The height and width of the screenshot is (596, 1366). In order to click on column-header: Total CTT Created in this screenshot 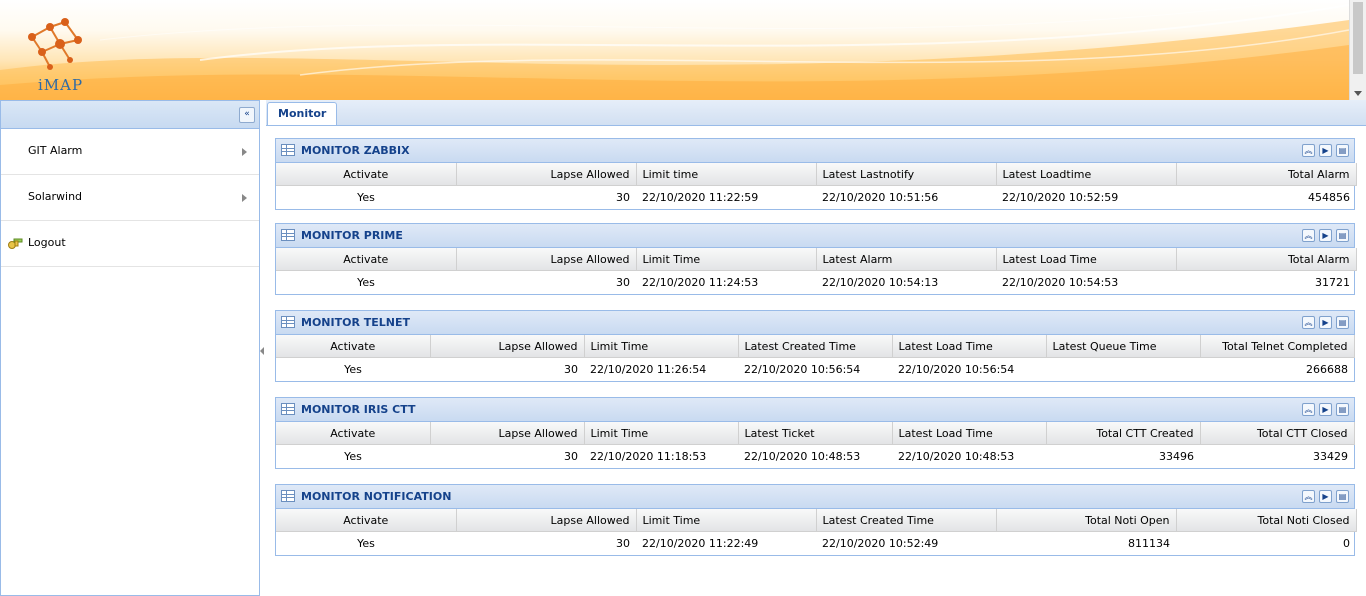, I will do `click(1123, 433)`.